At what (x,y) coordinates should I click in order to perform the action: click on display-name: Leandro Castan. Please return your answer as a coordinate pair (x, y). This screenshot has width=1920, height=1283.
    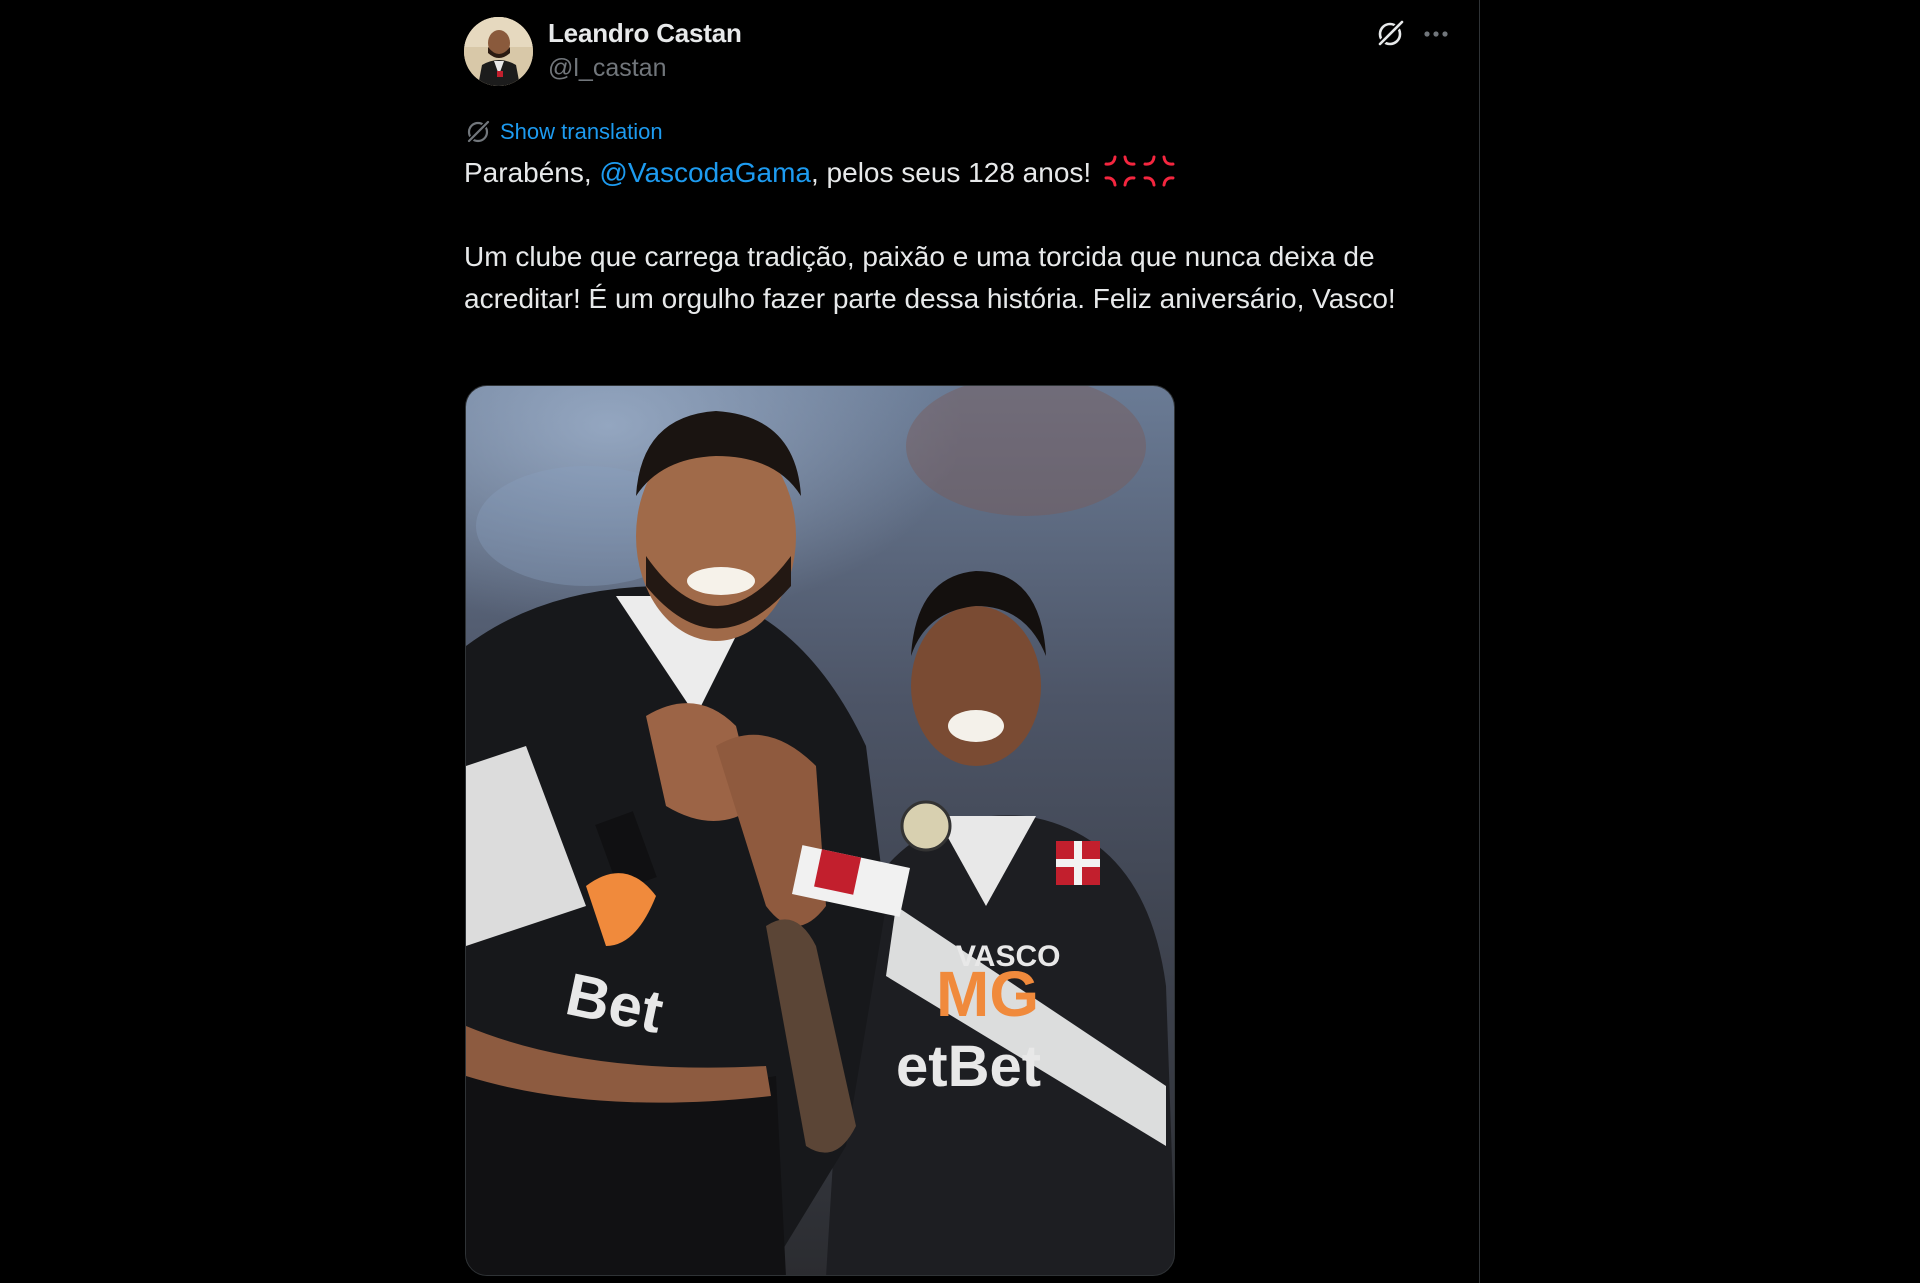
    Looking at the image, I should click on (645, 33).